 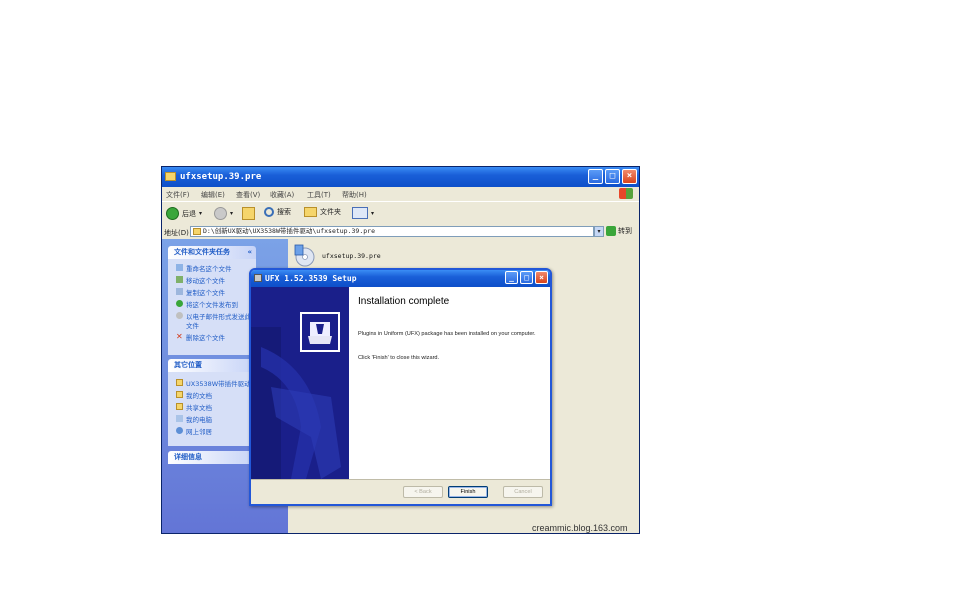 What do you see at coordinates (399, 358) in the screenshot?
I see `finish-instruction: Click 'Finish' to close this wizard.` at bounding box center [399, 358].